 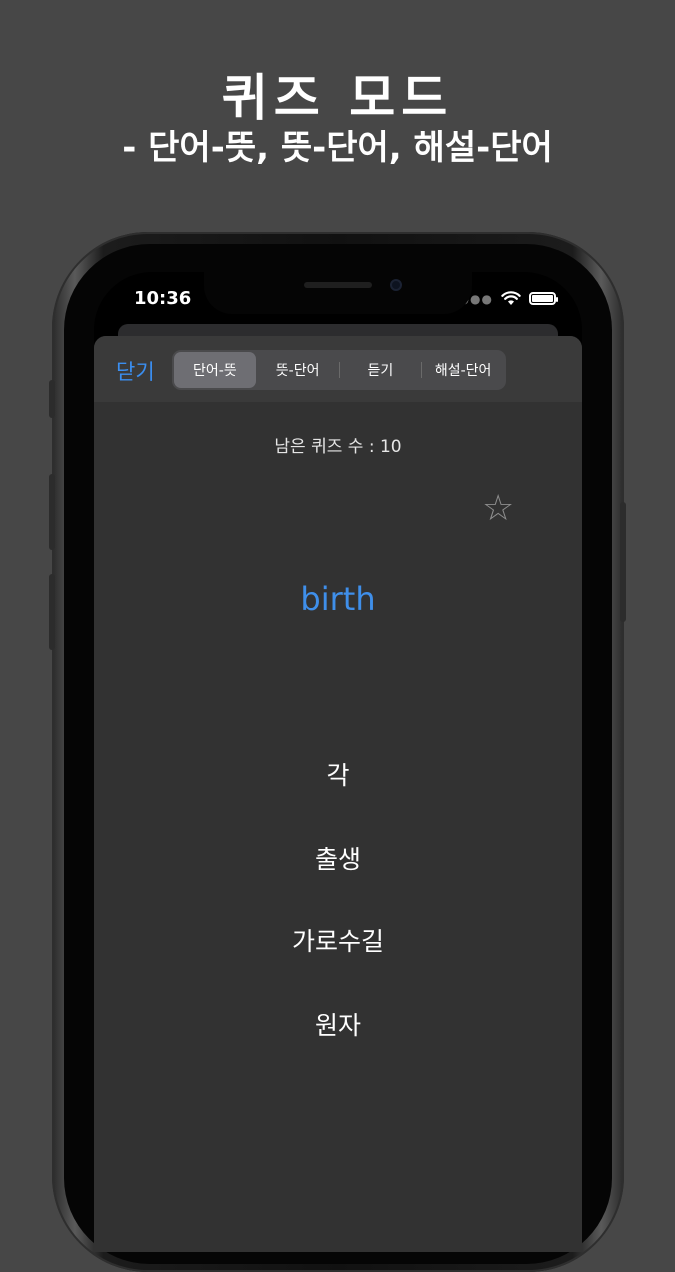 I want to click on close-button: 닫기, so click(x=135, y=371).